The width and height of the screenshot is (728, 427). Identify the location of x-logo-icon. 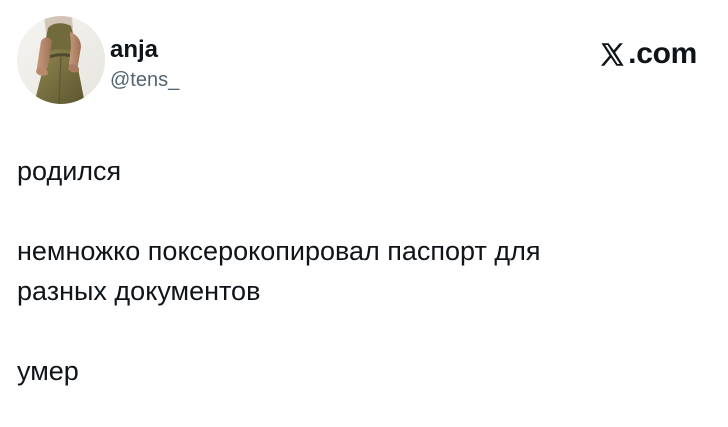
(612, 54).